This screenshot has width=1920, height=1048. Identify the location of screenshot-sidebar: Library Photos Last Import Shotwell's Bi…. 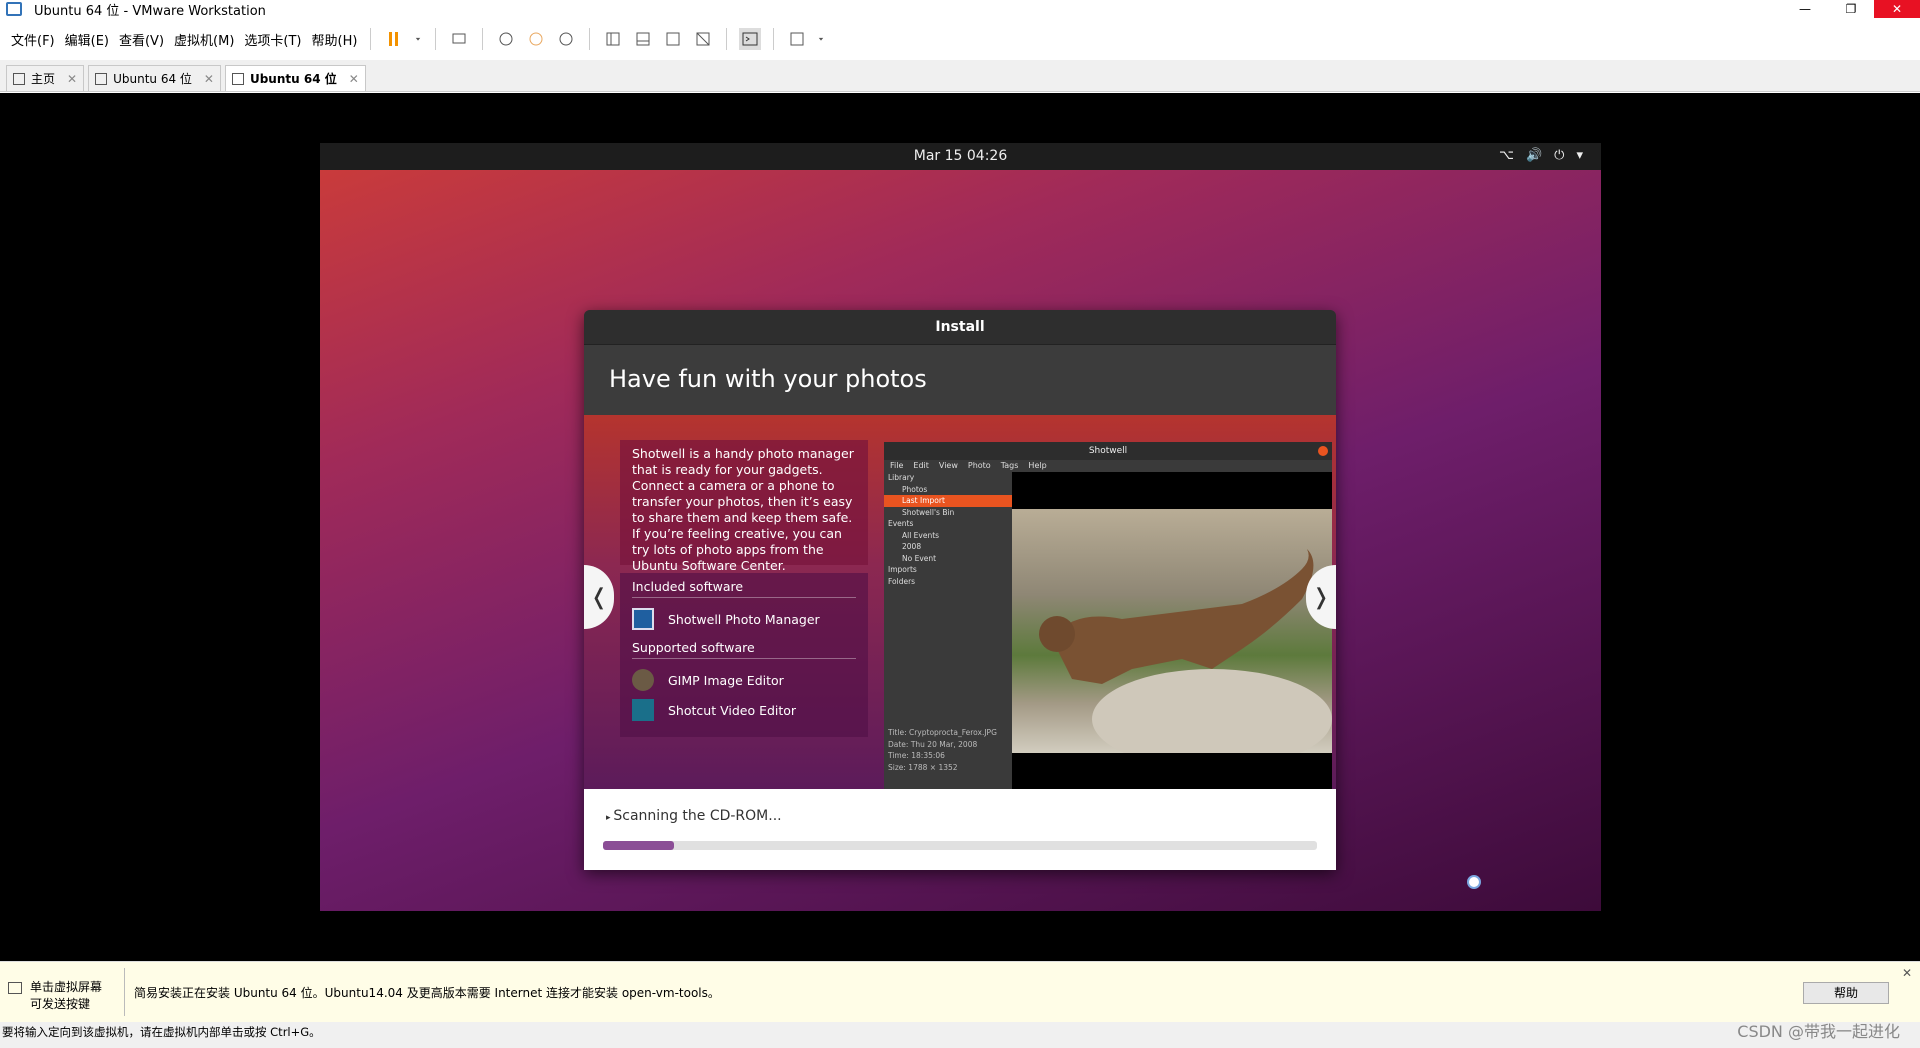
(948, 630).